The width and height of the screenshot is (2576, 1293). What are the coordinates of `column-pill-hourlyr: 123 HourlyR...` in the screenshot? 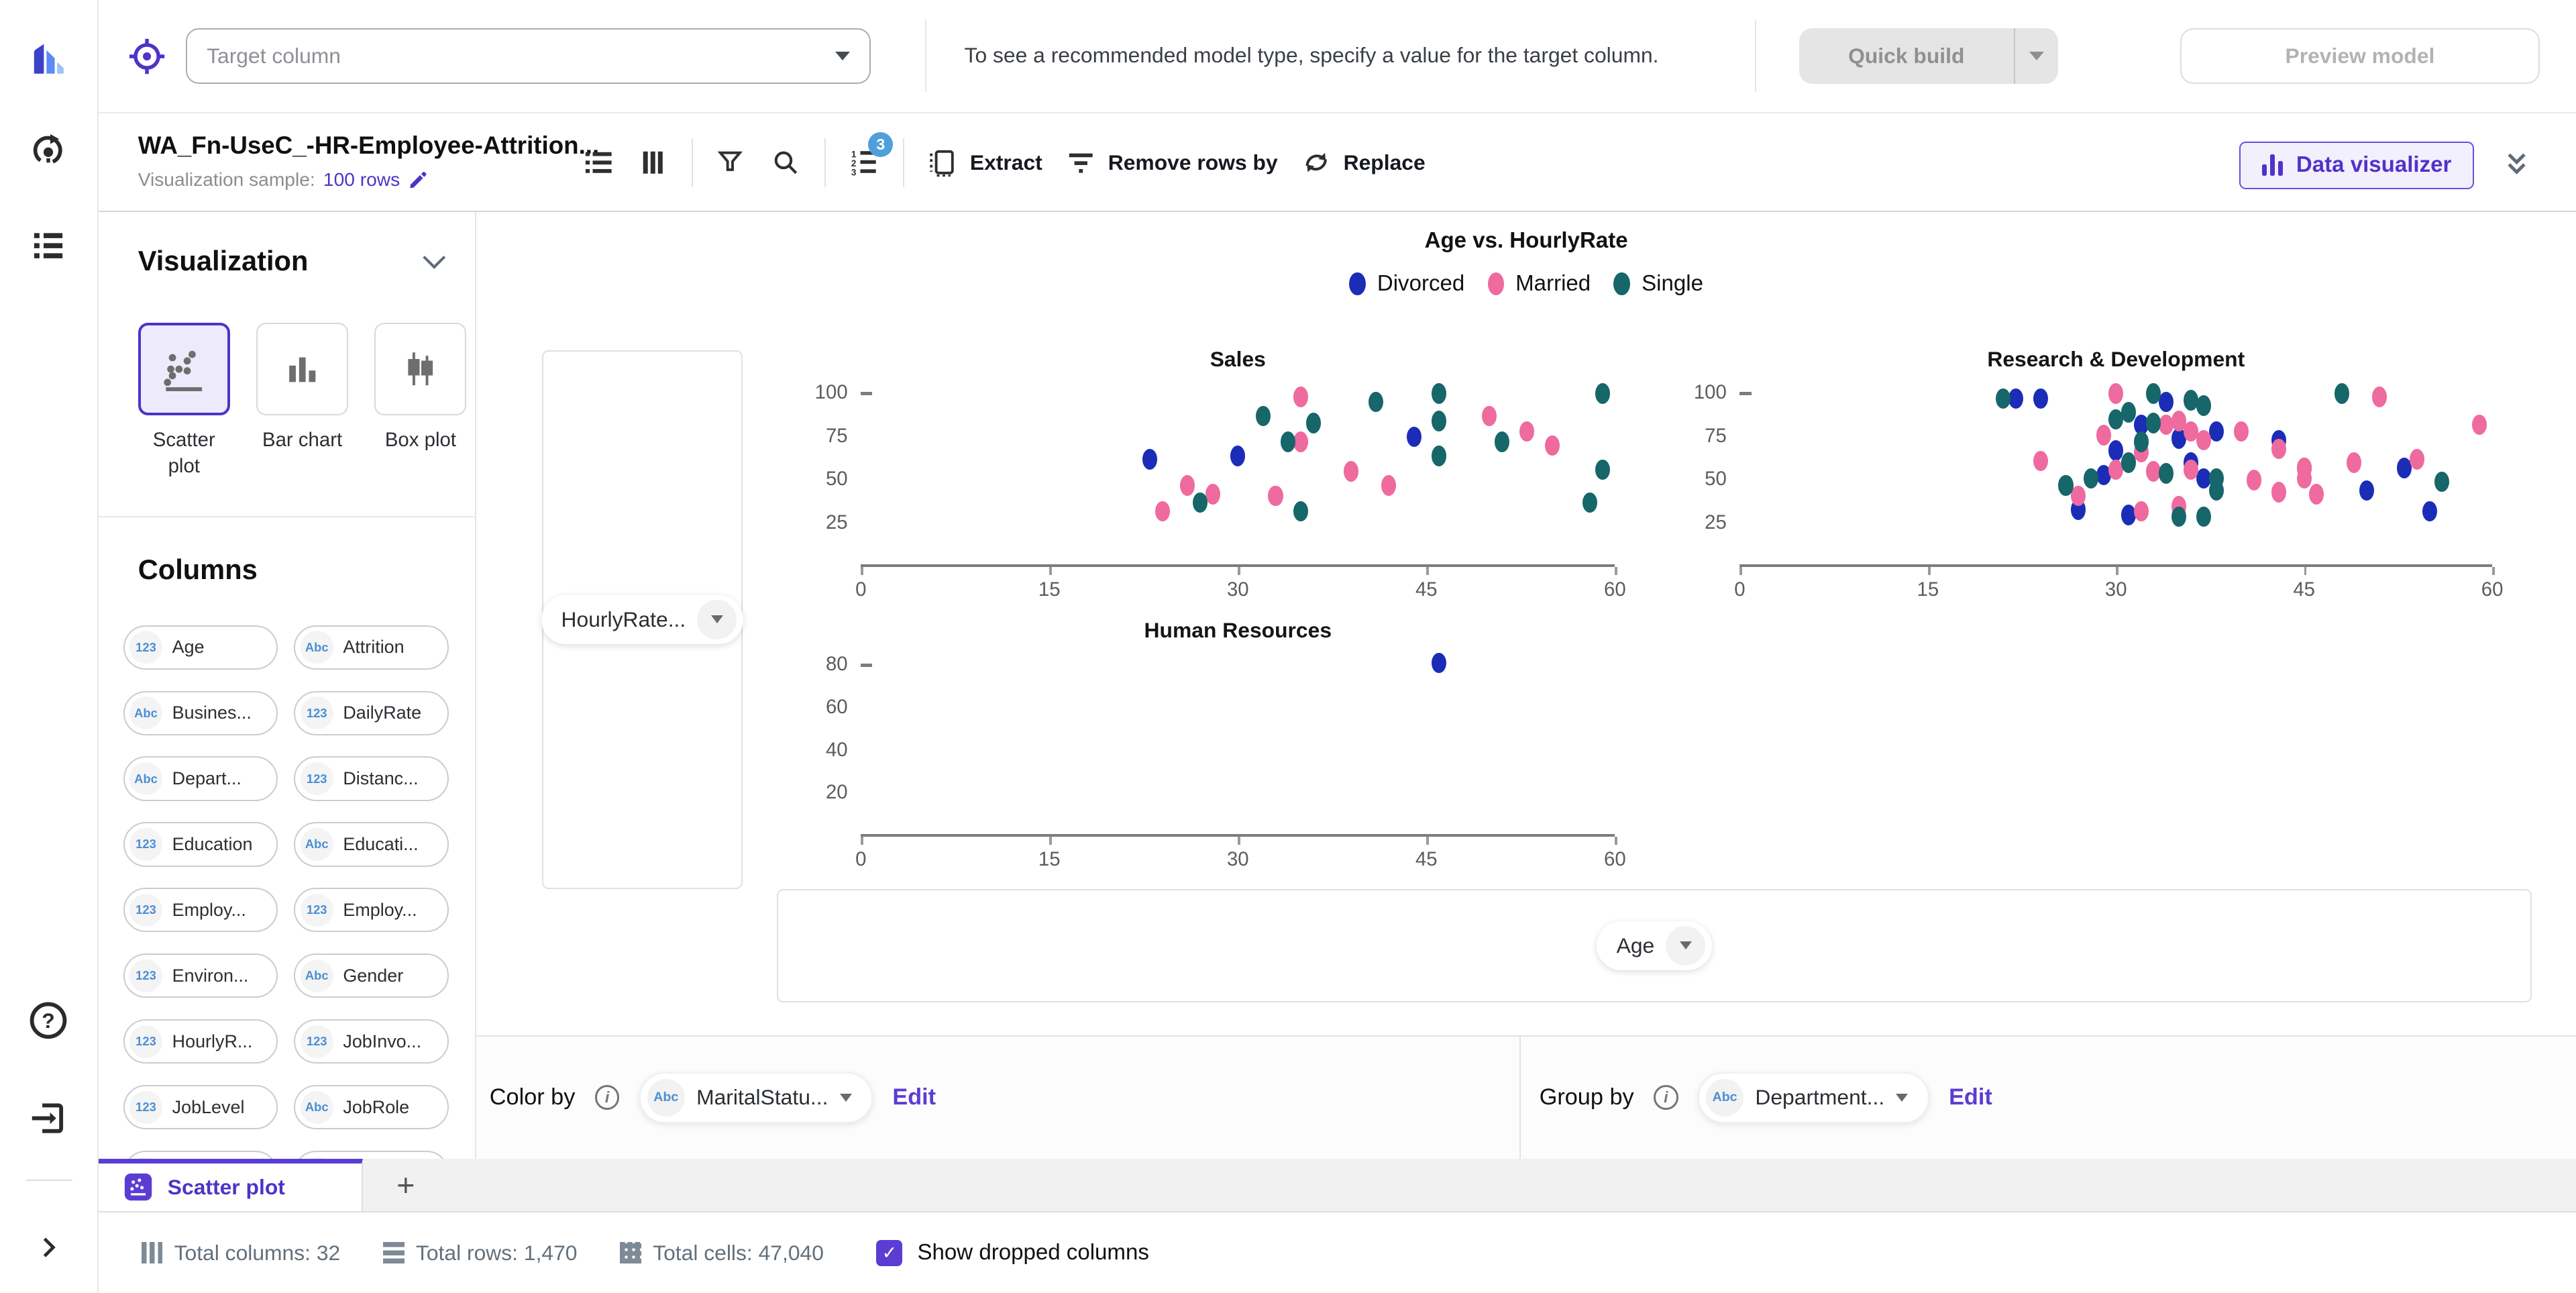 It's located at (200, 1041).